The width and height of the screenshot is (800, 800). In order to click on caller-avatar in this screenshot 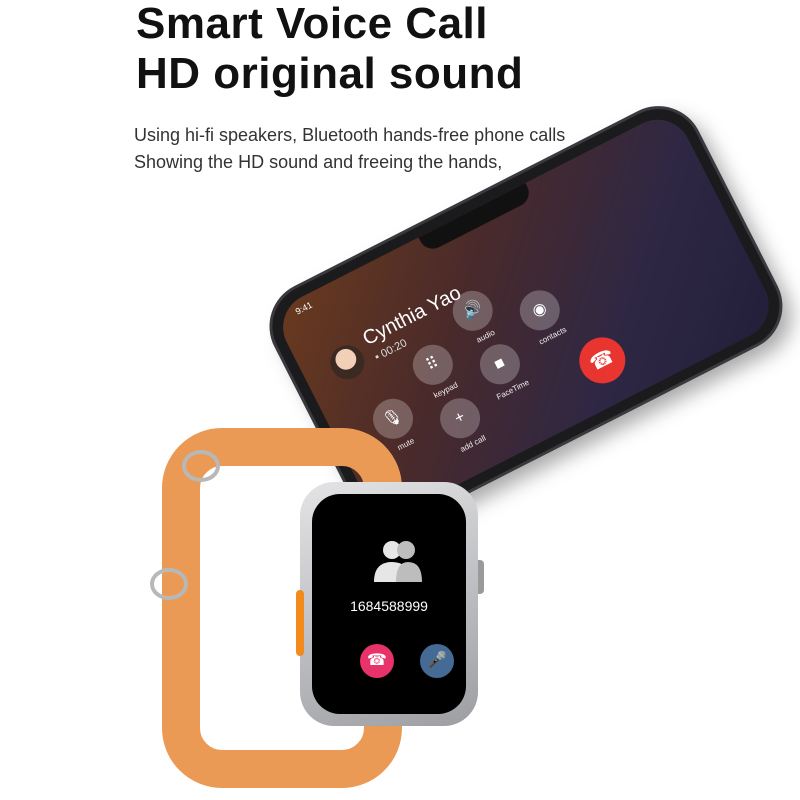, I will do `click(347, 362)`.